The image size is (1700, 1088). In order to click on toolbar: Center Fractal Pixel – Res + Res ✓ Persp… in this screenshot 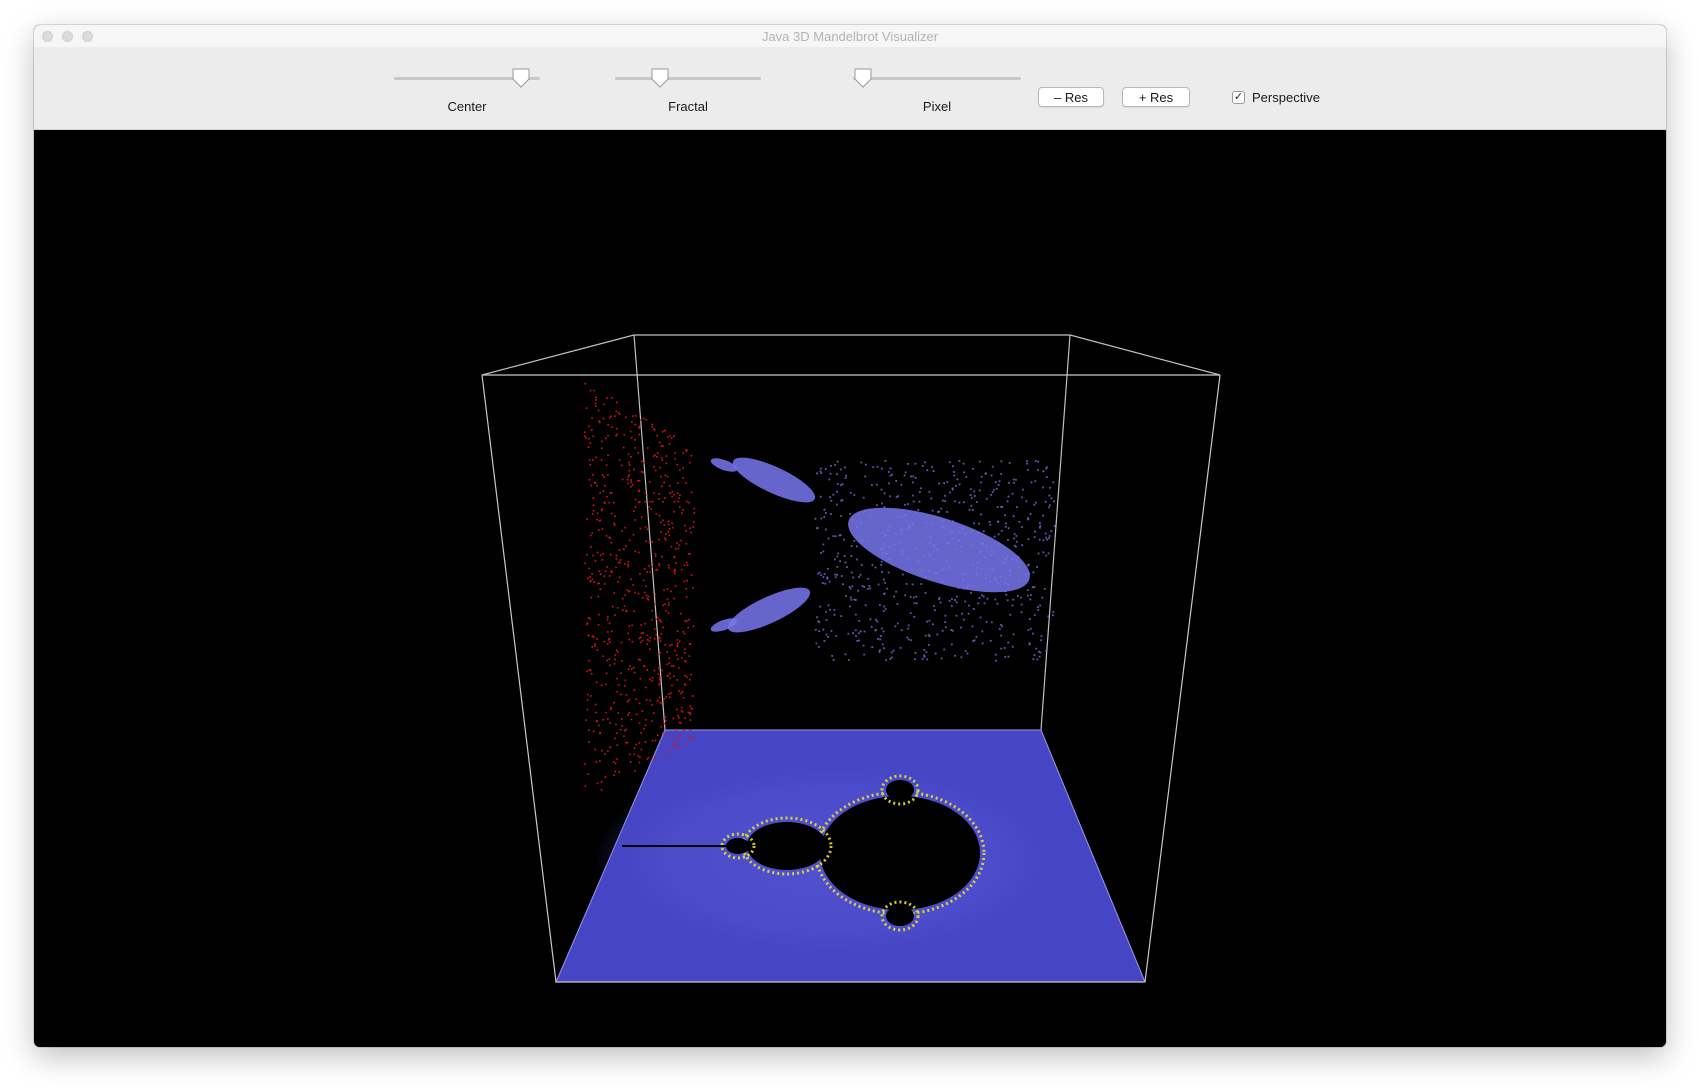, I will do `click(850, 88)`.